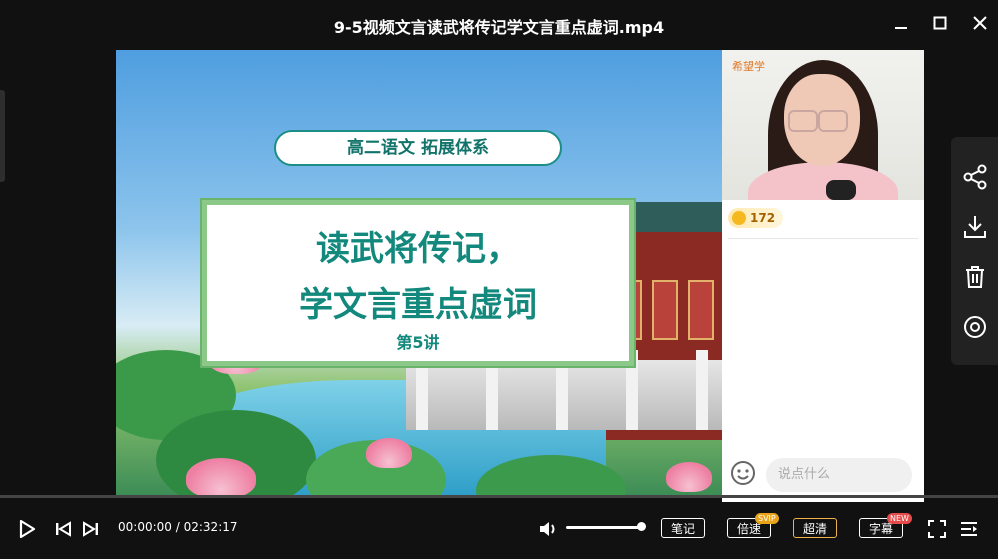 The width and height of the screenshot is (998, 559). What do you see at coordinates (815, 528) in the screenshot?
I see `quality-button: 超清` at bounding box center [815, 528].